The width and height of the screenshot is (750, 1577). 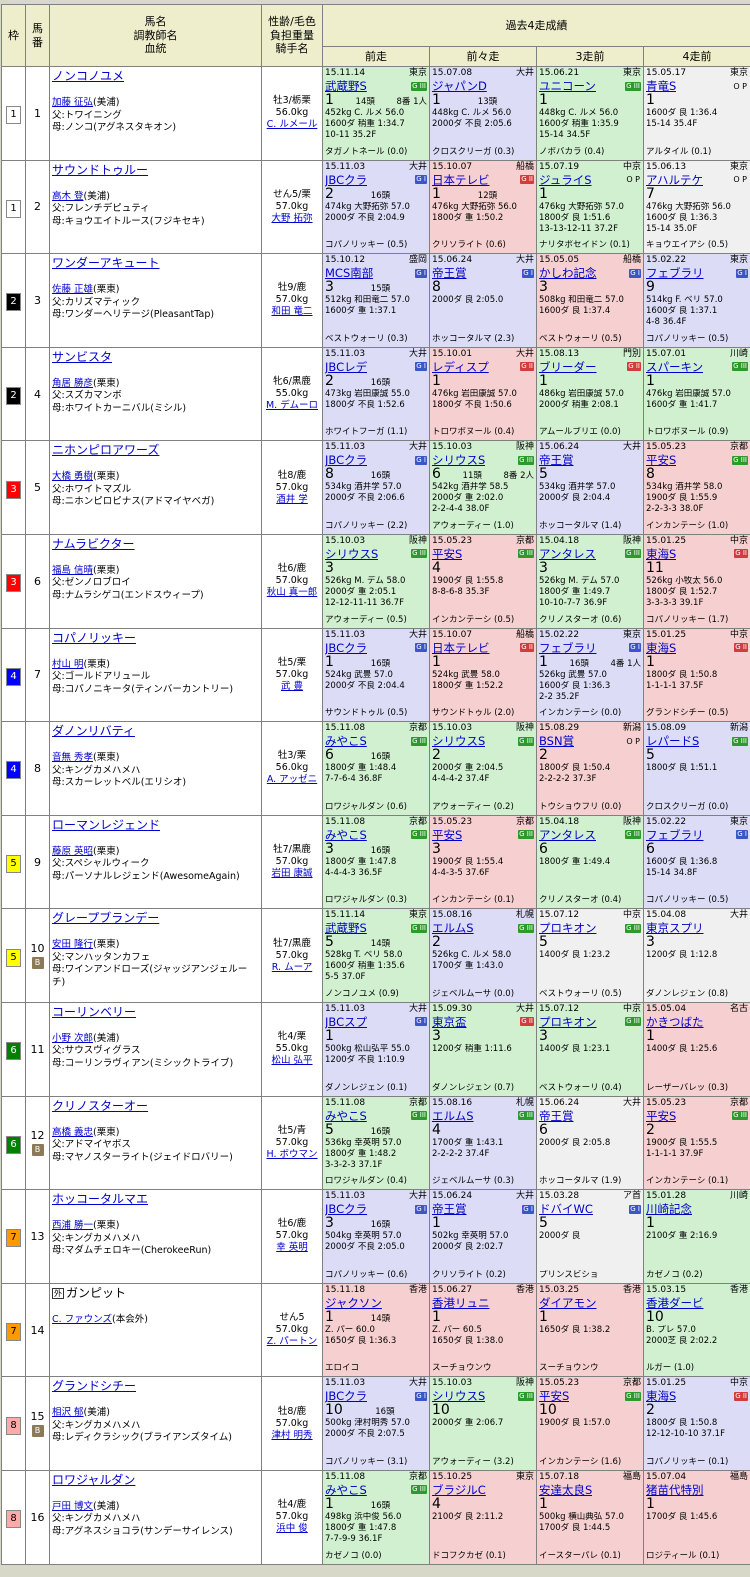 What do you see at coordinates (155, 1386) in the screenshot?
I see `horse-name-link: グランドシチー` at bounding box center [155, 1386].